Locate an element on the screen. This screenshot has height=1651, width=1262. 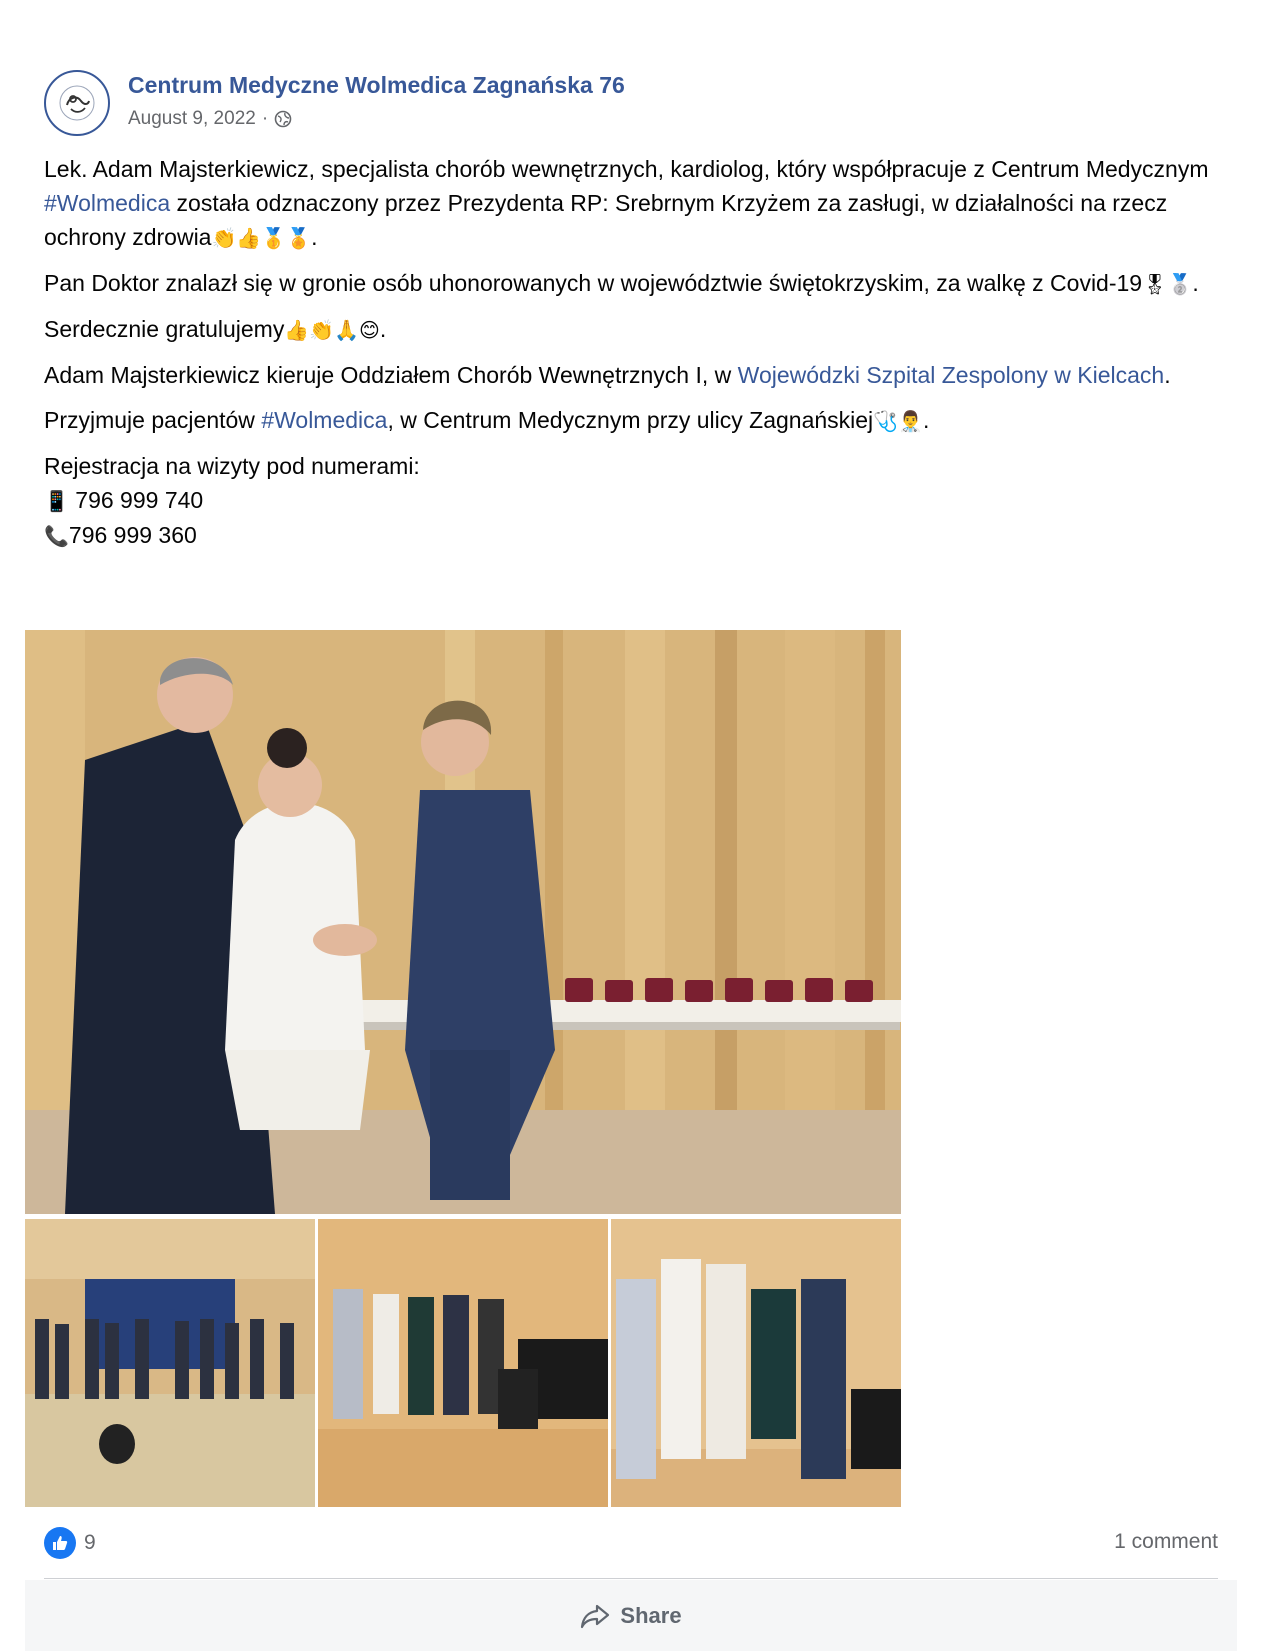
page-name-link: Centrum Medyczne Wolmedica Zagnańska 76 is located at coordinates (376, 85).